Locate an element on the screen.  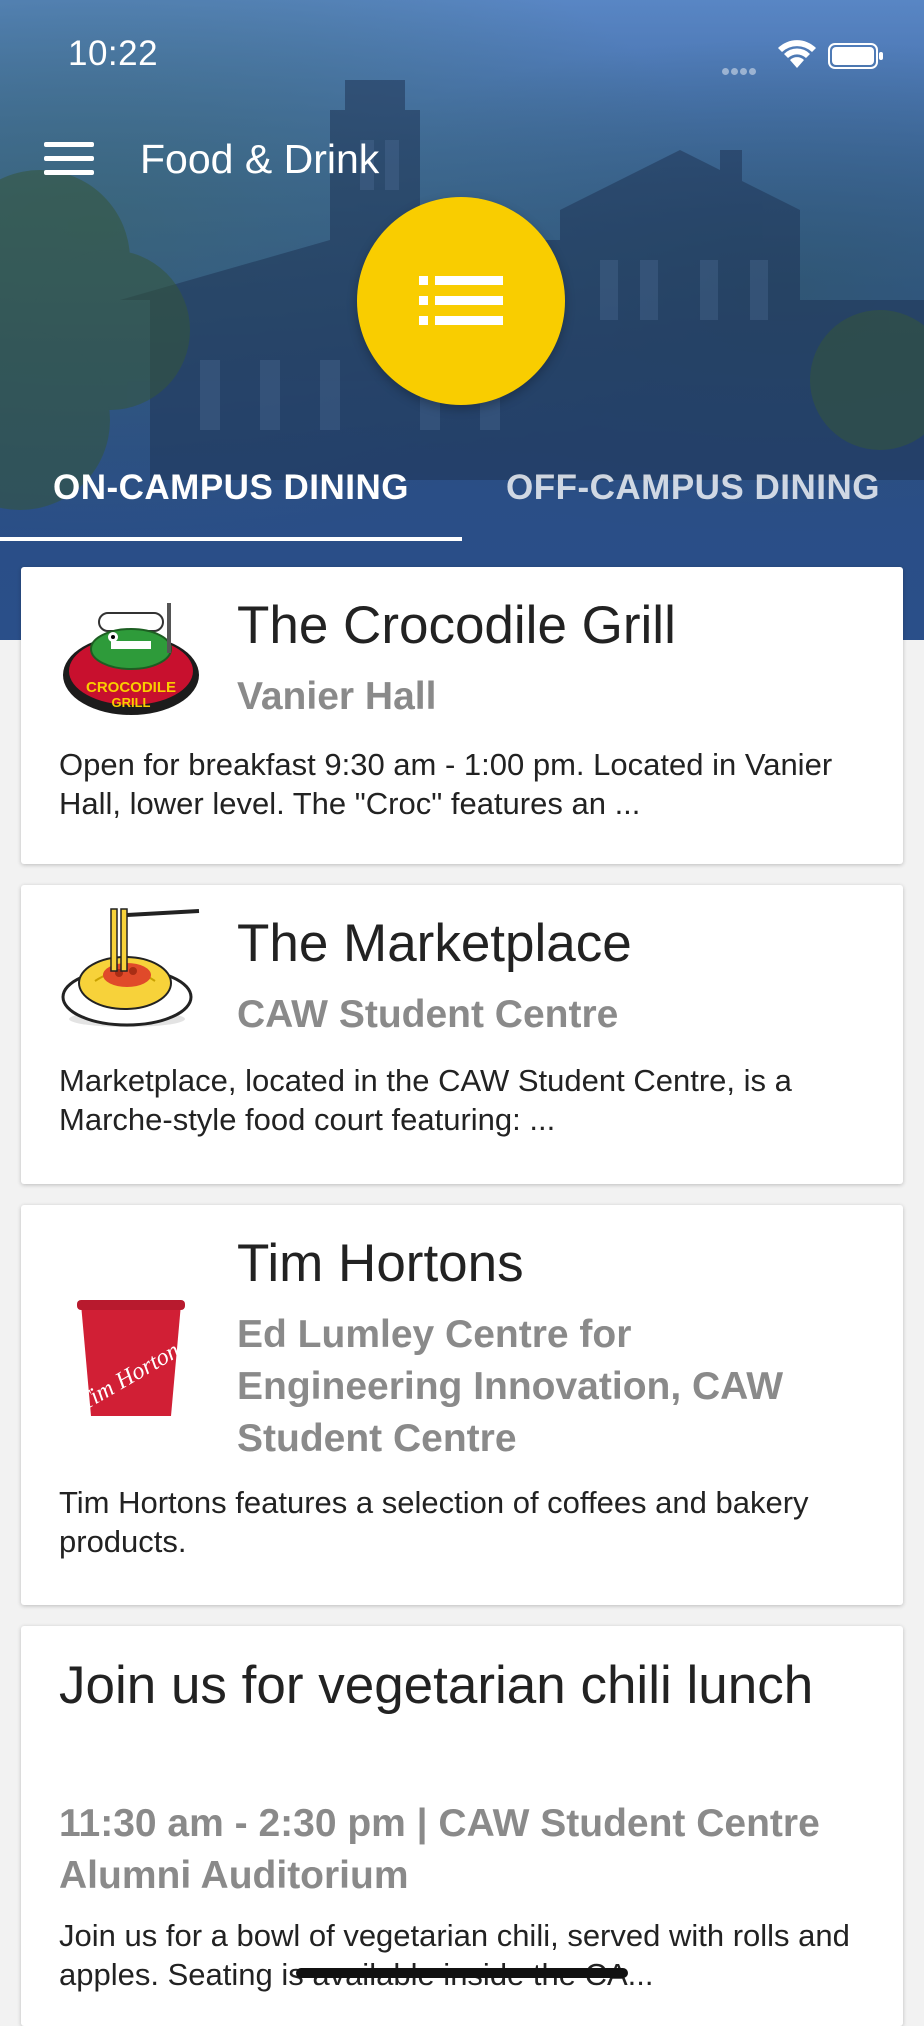
dining-tabs: ON-CAMPUS DINING OFF-CAMPUS DINING is located at coordinates (462, 500).